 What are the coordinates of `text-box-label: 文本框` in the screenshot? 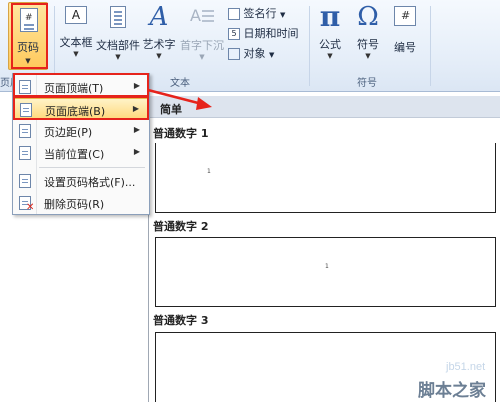 It's located at (76, 42).